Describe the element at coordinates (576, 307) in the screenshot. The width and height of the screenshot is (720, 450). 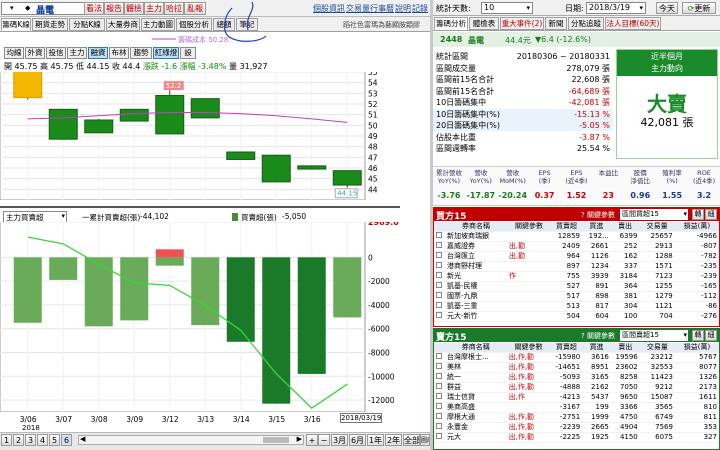
I see `table-row: 凱基-三重 513 817 304 1121 -86` at that location.